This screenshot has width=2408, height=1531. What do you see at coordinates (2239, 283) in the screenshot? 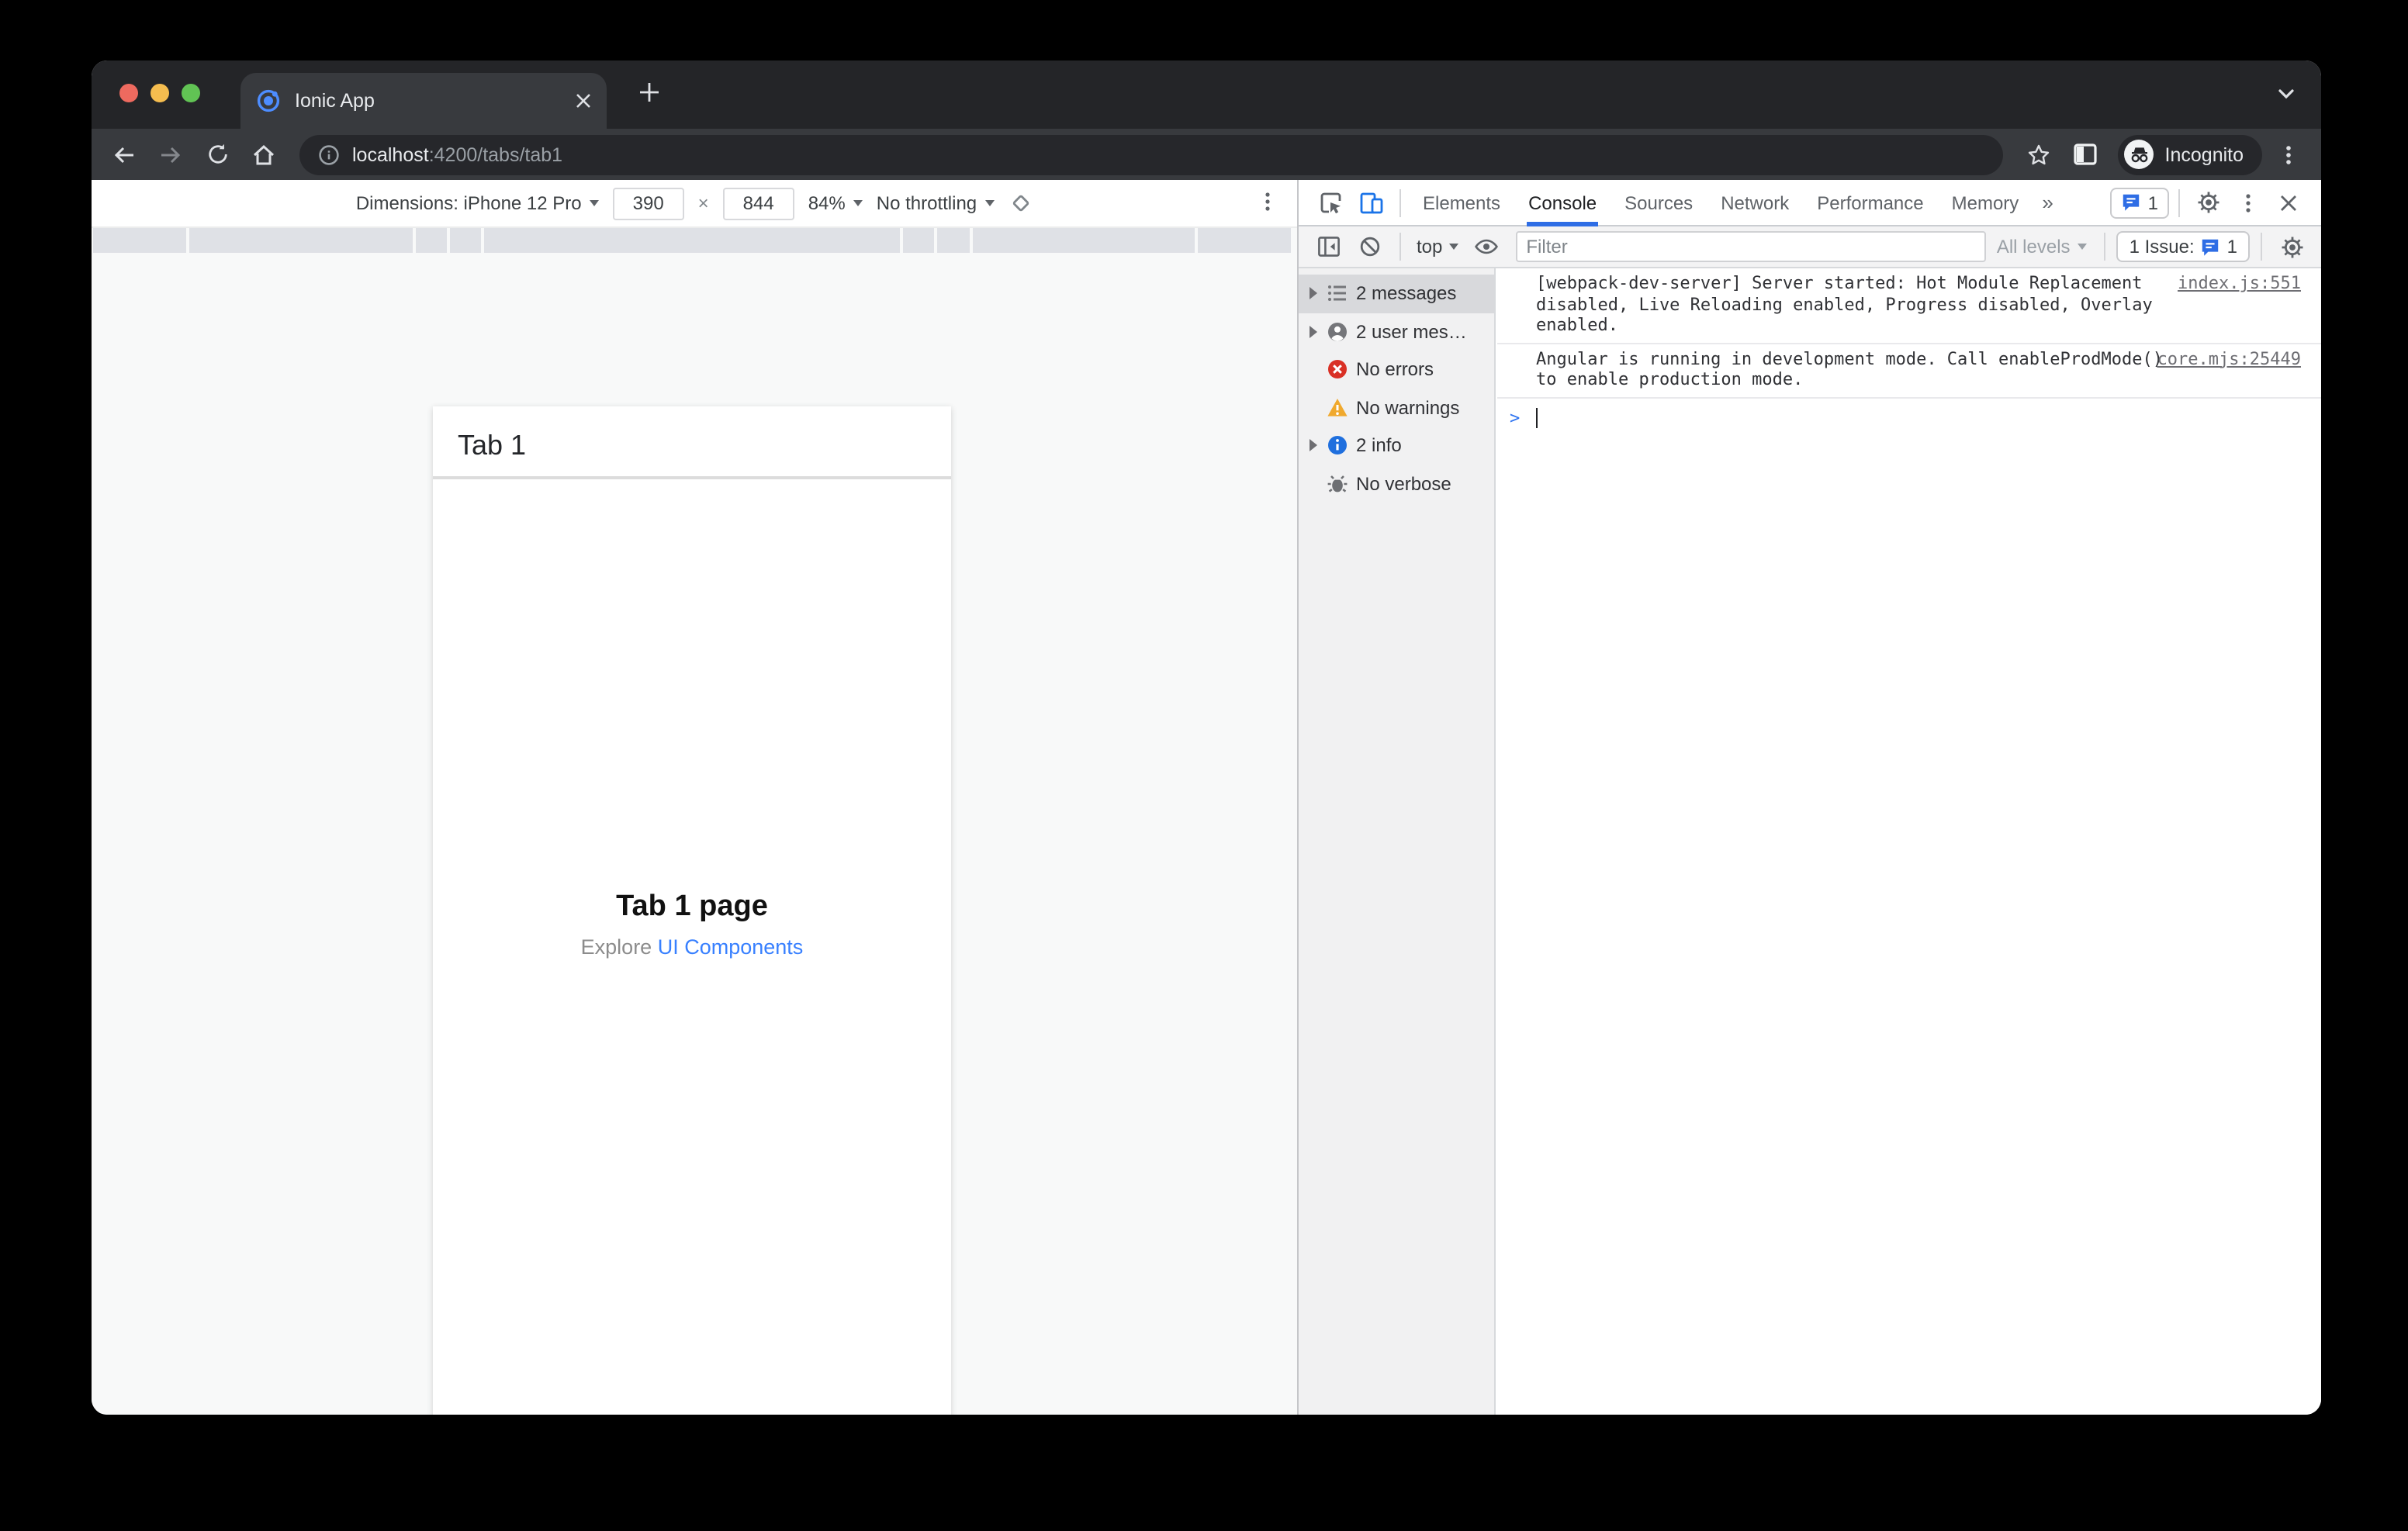
I see `source-link: index.js:551` at bounding box center [2239, 283].